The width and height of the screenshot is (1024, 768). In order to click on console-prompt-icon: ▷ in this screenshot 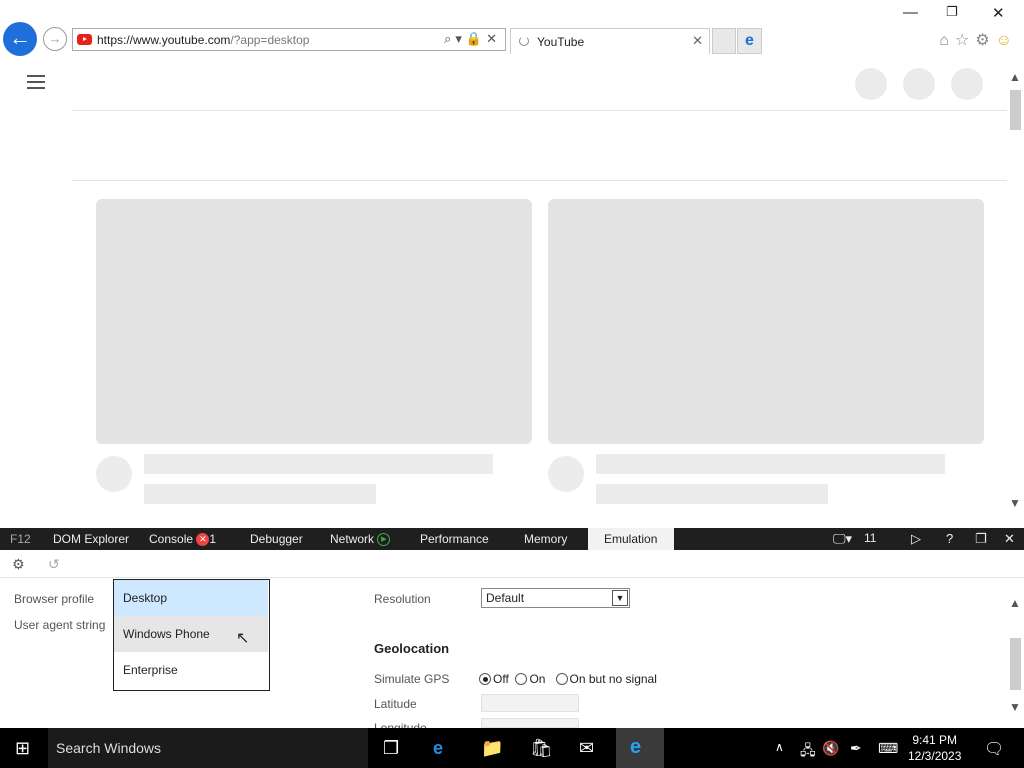, I will do `click(916, 539)`.